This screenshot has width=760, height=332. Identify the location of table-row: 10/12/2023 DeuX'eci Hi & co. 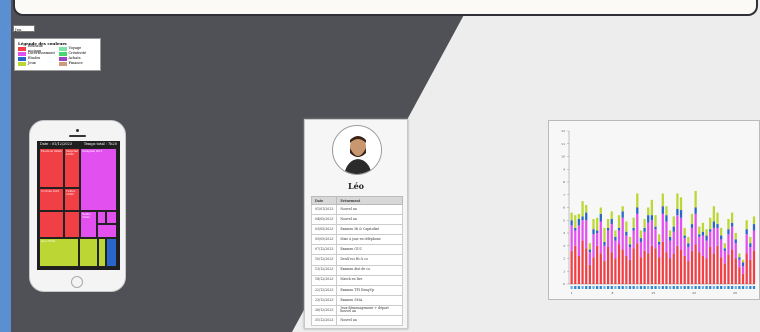
(356, 260).